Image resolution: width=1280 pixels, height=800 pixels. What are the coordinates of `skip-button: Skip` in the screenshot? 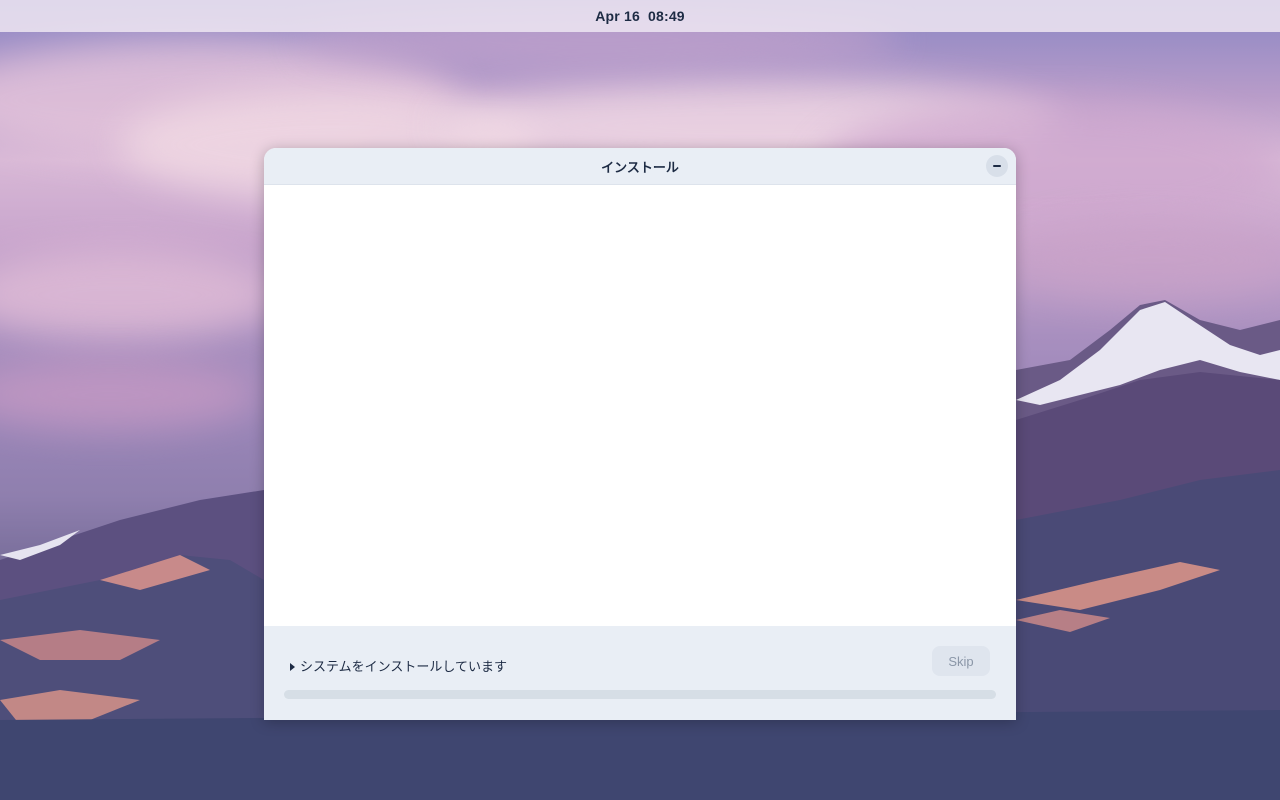 It's located at (961, 661).